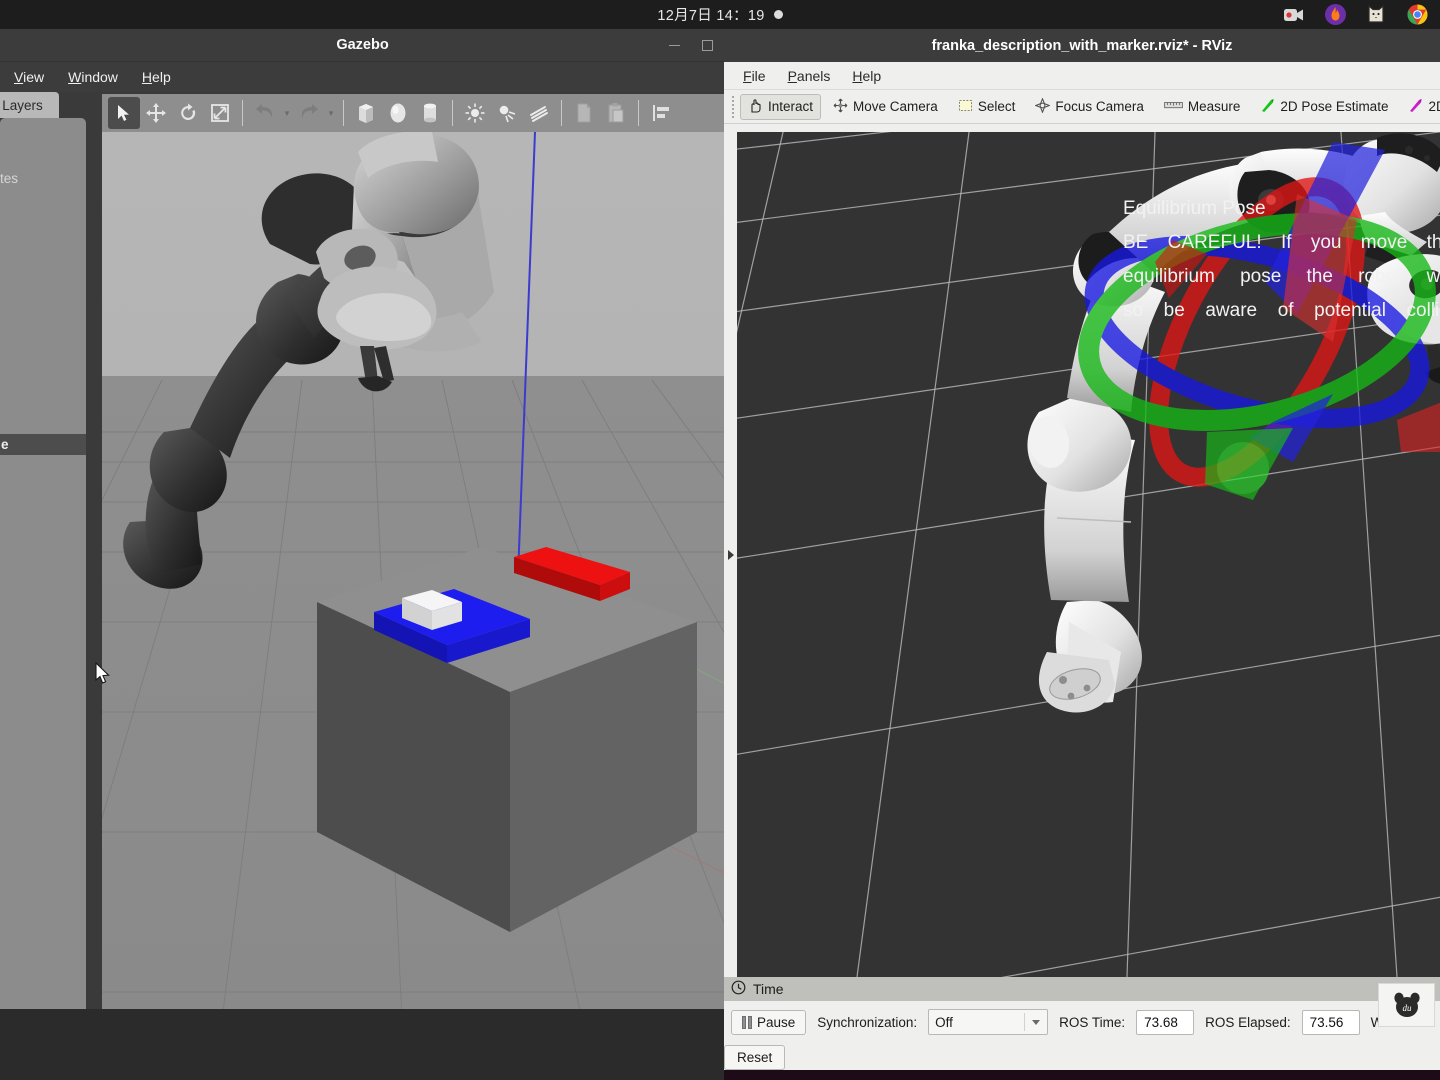 The width and height of the screenshot is (1440, 1080). What do you see at coordinates (156, 113) in the screenshot?
I see `translate-tool-button` at bounding box center [156, 113].